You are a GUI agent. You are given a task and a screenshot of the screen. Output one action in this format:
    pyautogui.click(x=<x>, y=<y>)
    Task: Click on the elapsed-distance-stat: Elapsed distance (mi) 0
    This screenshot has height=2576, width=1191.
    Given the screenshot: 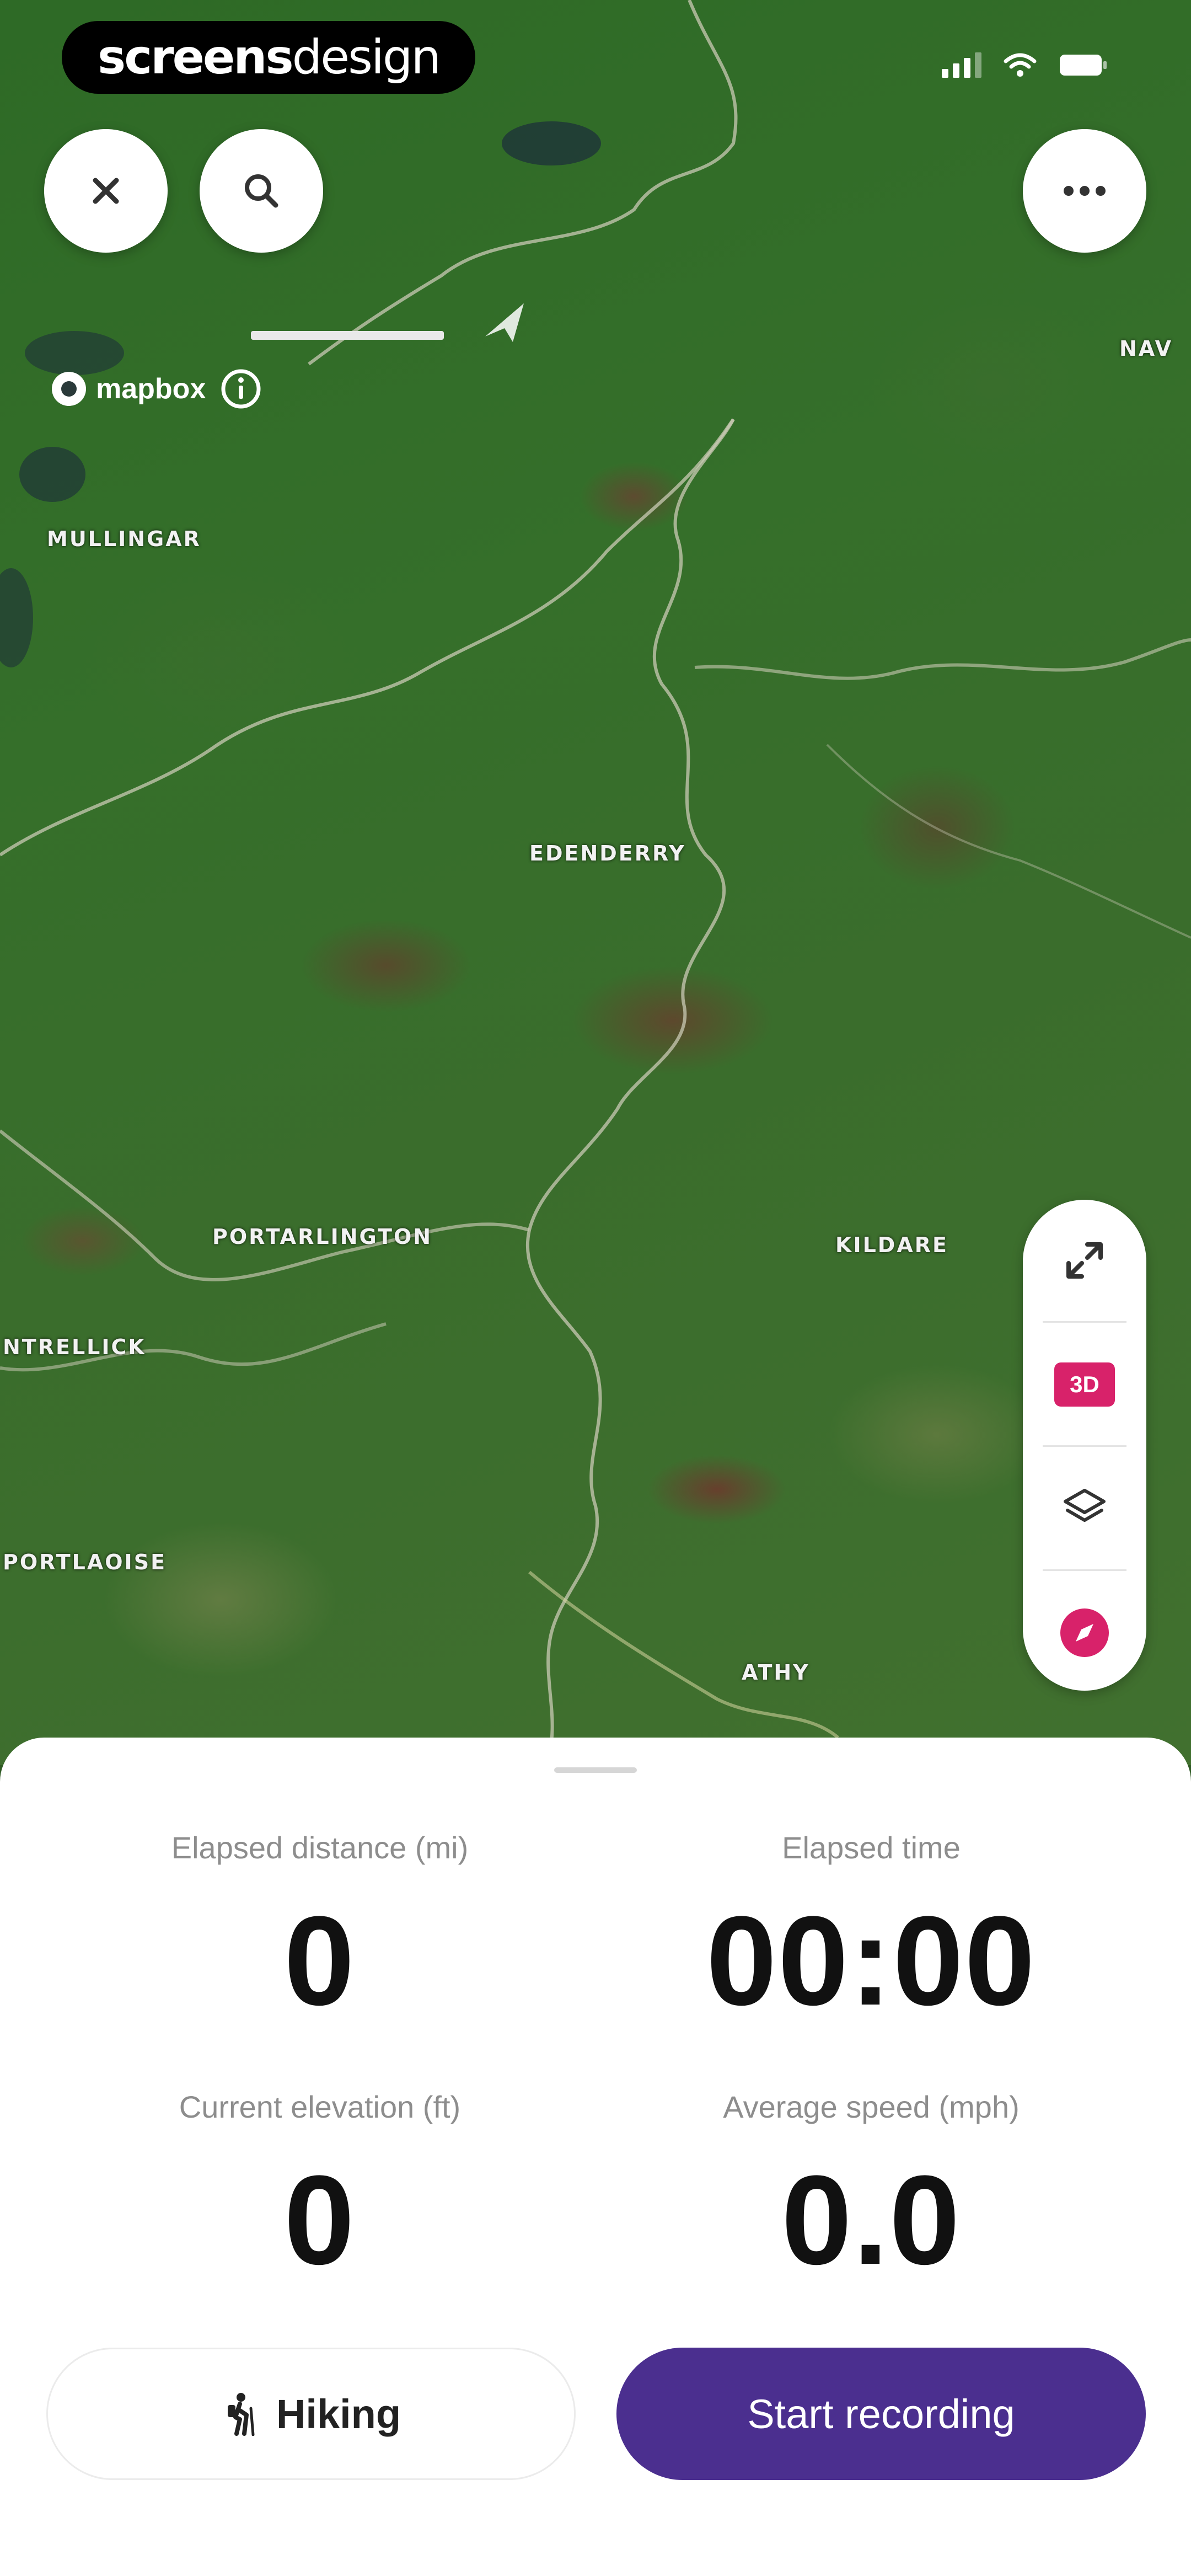 What is the action you would take?
    pyautogui.click(x=320, y=1929)
    